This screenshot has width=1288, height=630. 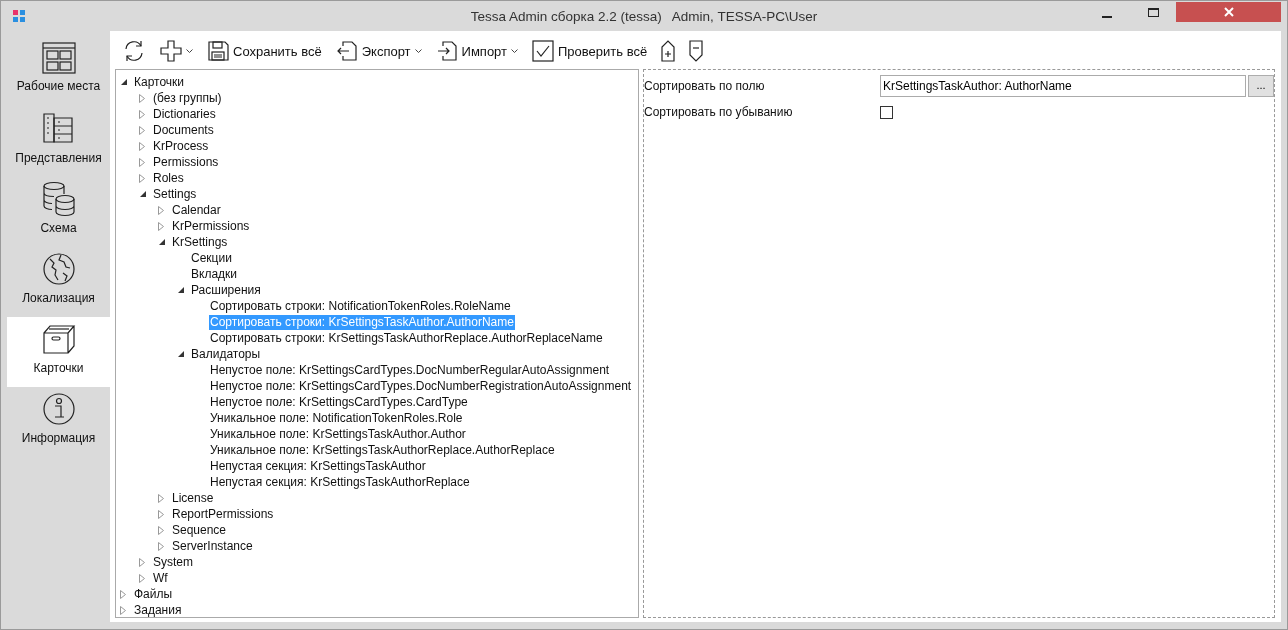 What do you see at coordinates (58, 199) in the screenshot?
I see `database-icon` at bounding box center [58, 199].